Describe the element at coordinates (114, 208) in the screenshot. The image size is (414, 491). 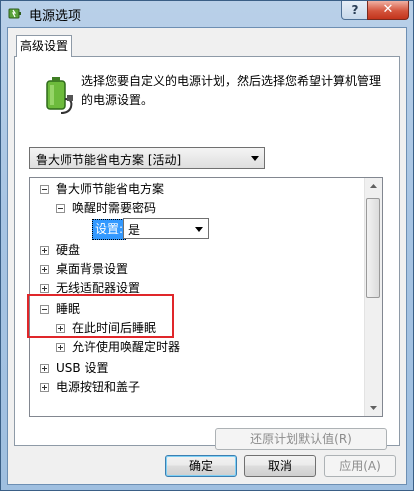
I see `tree-item-label: 唤醒时需要密码` at that location.